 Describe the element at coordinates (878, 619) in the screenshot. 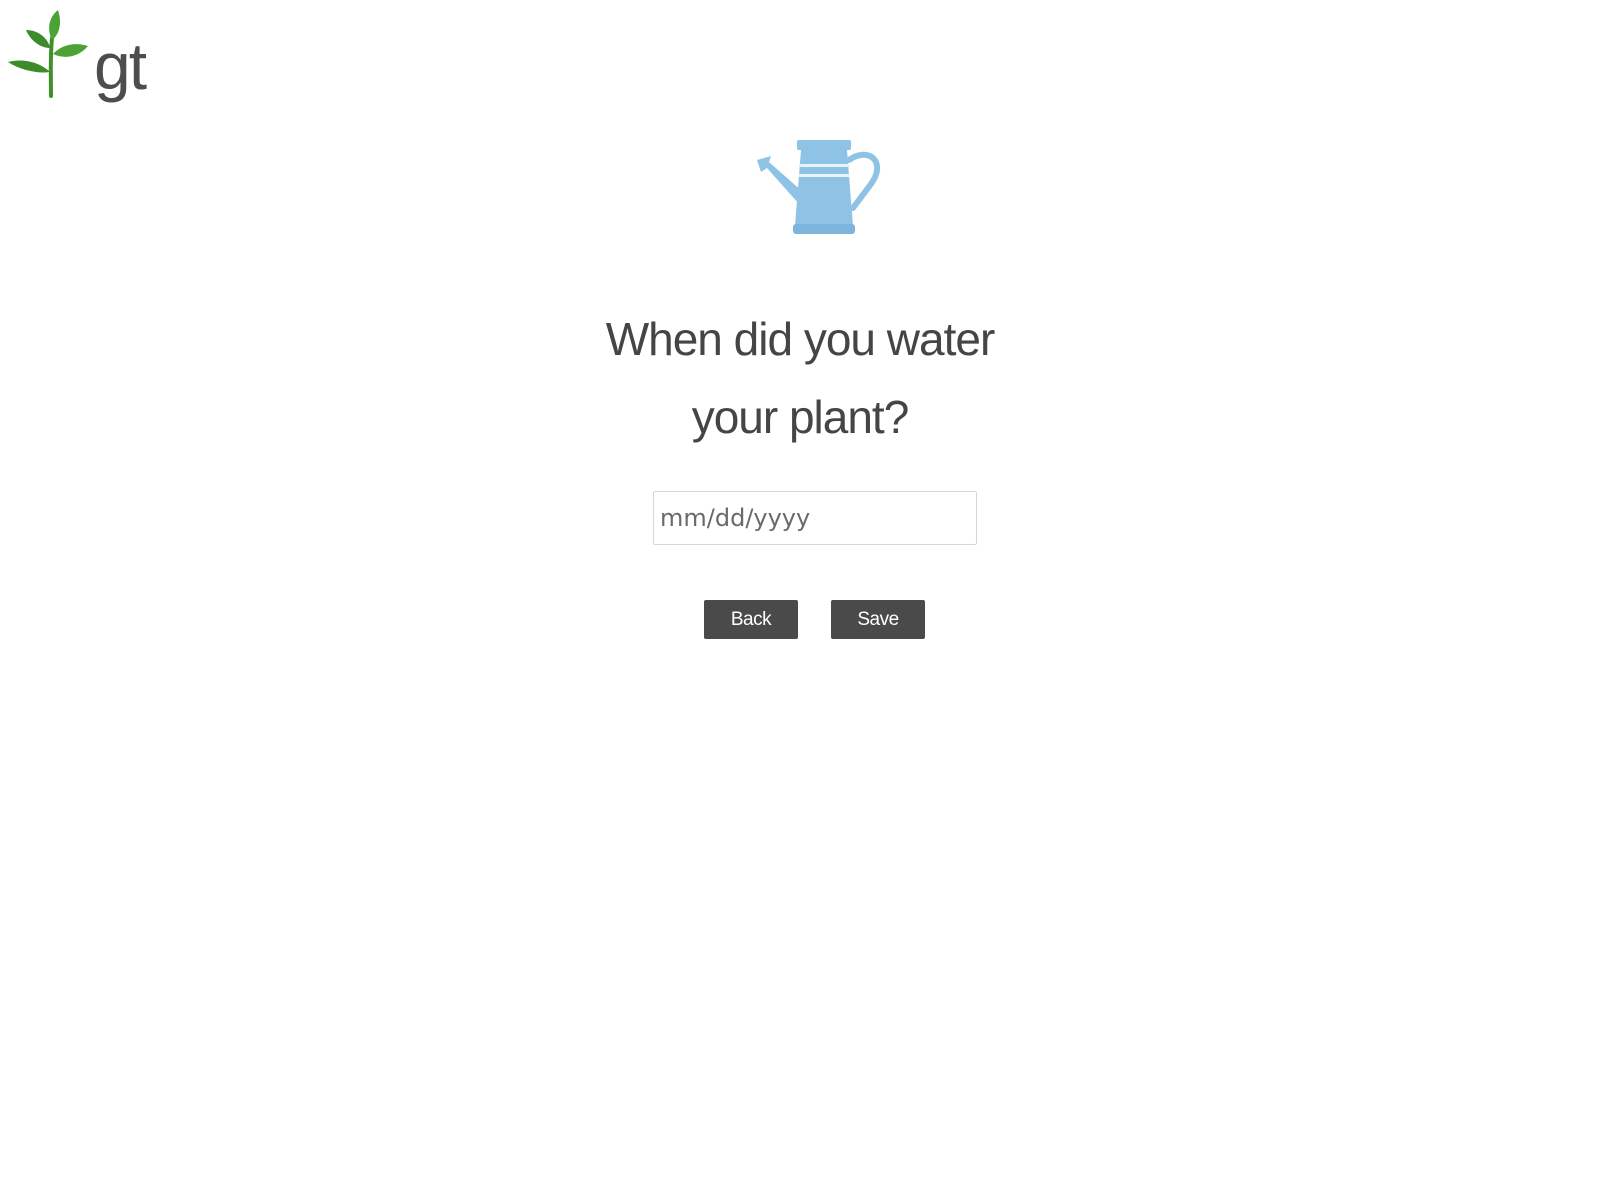

I see `save-button: Save` at that location.